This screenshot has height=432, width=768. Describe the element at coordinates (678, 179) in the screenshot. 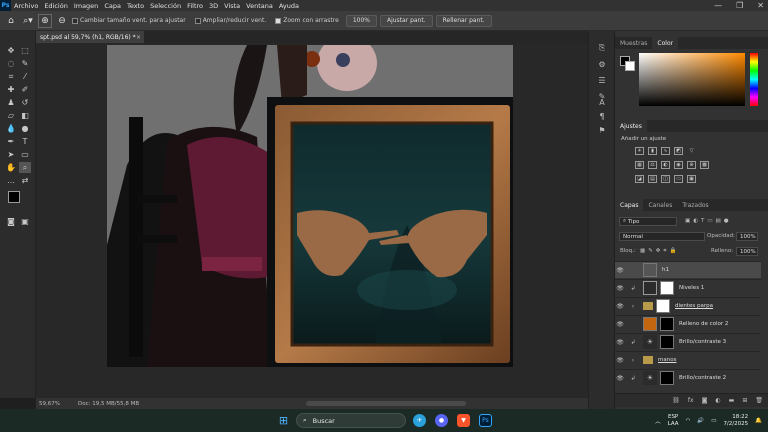

I see `gradient-map-adj-icon: ▭` at that location.